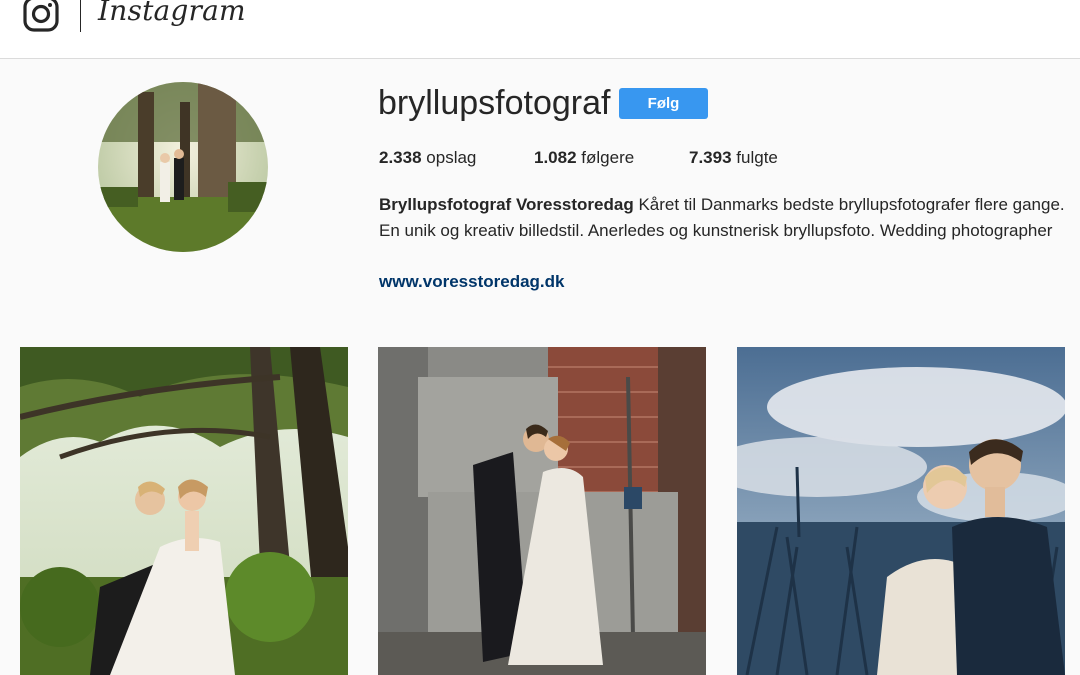 This screenshot has height=675, width=1080. I want to click on stat-following: 7.393 fulgte, so click(733, 158).